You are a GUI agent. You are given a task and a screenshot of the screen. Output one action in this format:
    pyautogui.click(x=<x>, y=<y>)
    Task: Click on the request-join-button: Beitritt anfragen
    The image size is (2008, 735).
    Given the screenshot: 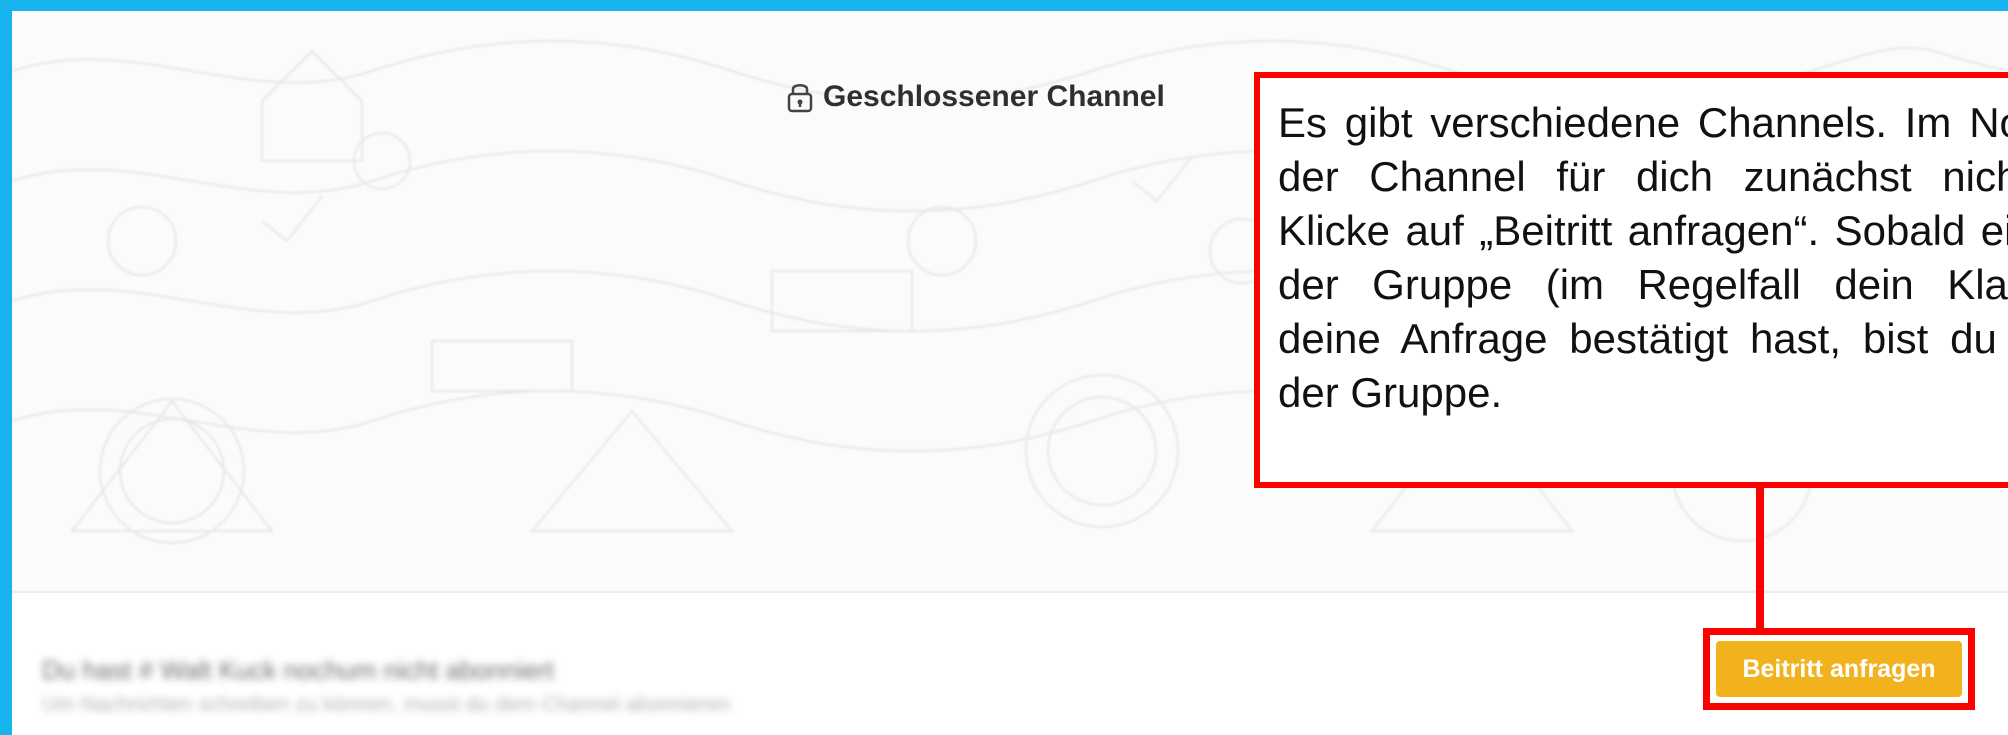 What is the action you would take?
    pyautogui.click(x=1839, y=669)
    